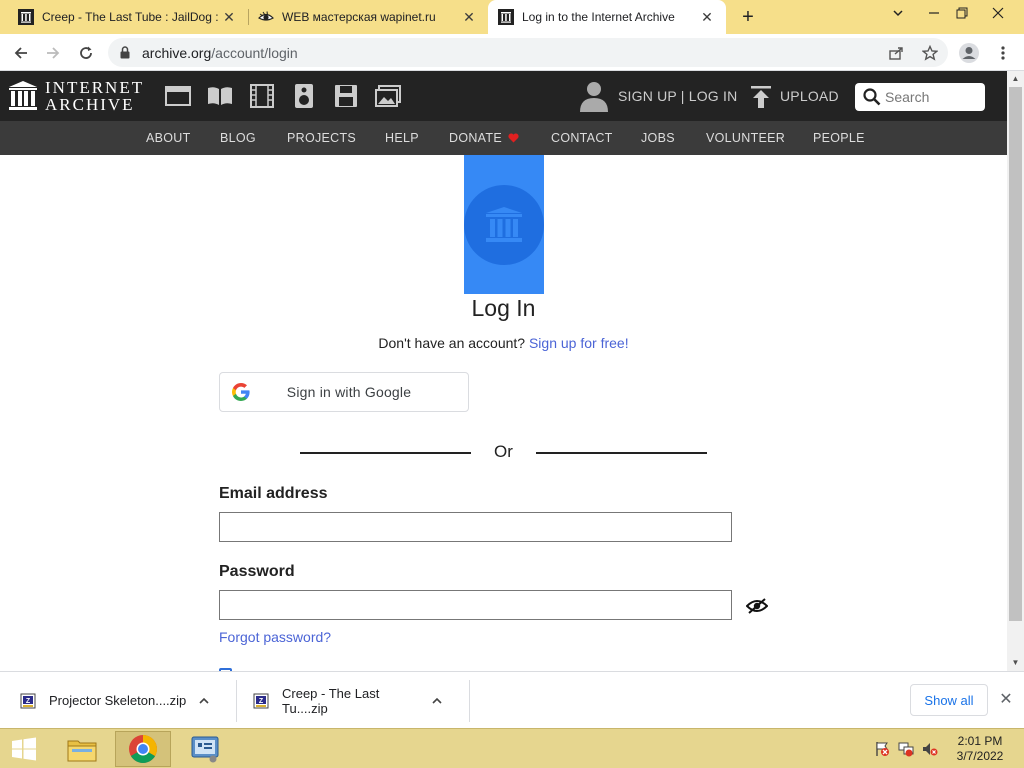  I want to click on ia-circle-logo, so click(504, 225).